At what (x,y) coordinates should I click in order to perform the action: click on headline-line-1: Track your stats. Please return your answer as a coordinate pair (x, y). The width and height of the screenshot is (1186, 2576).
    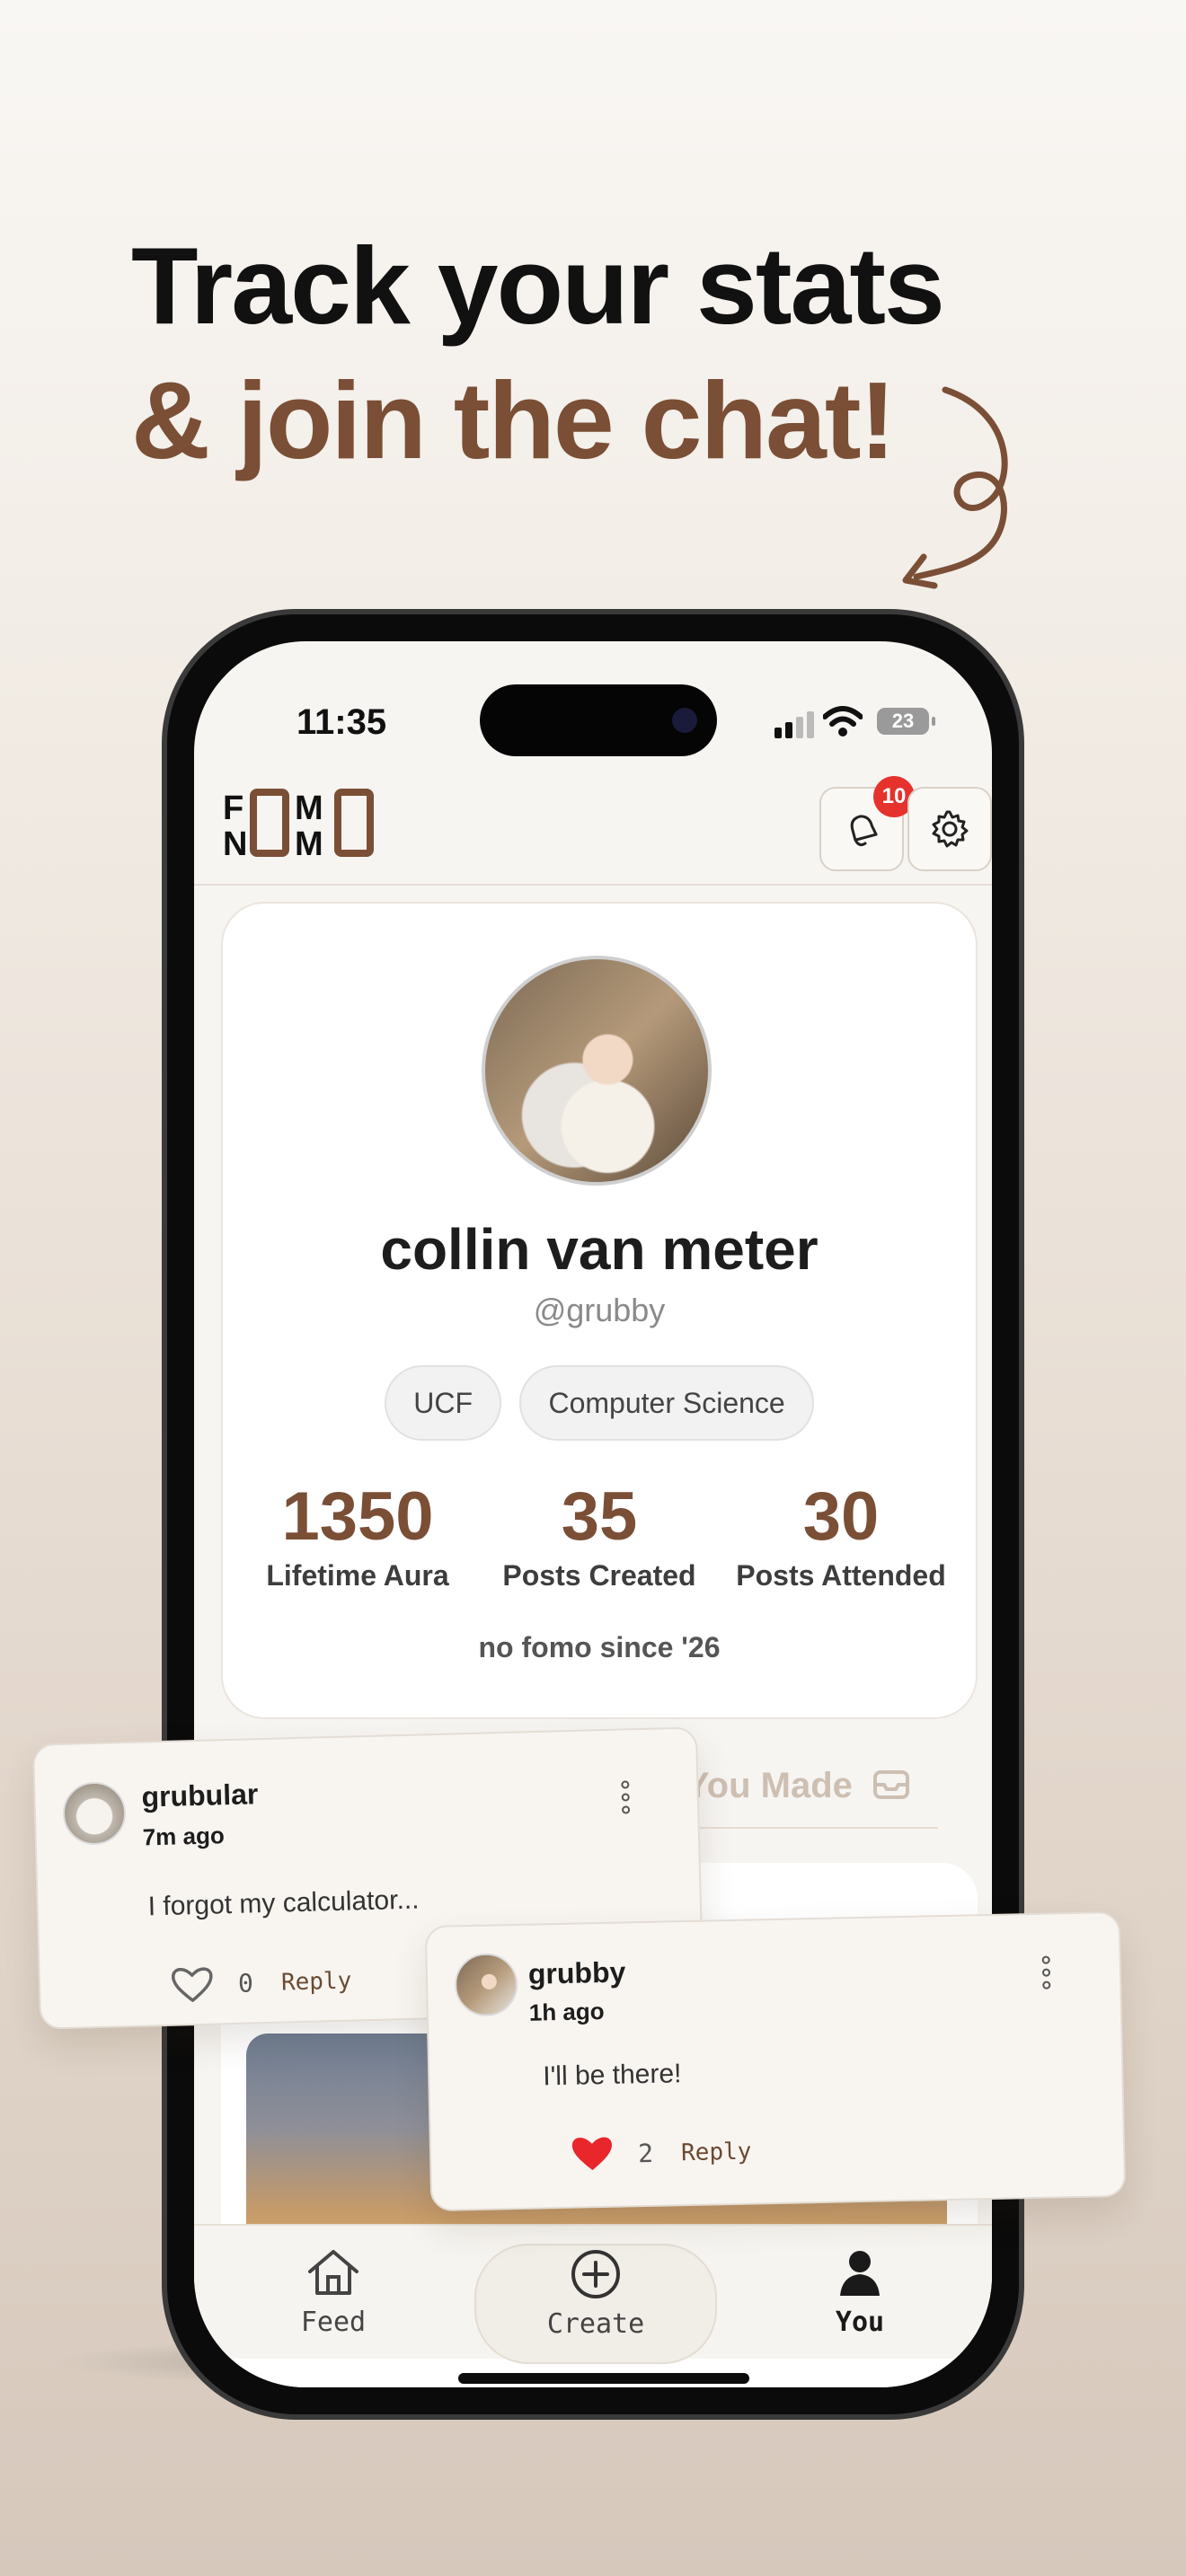
    Looking at the image, I should click on (538, 286).